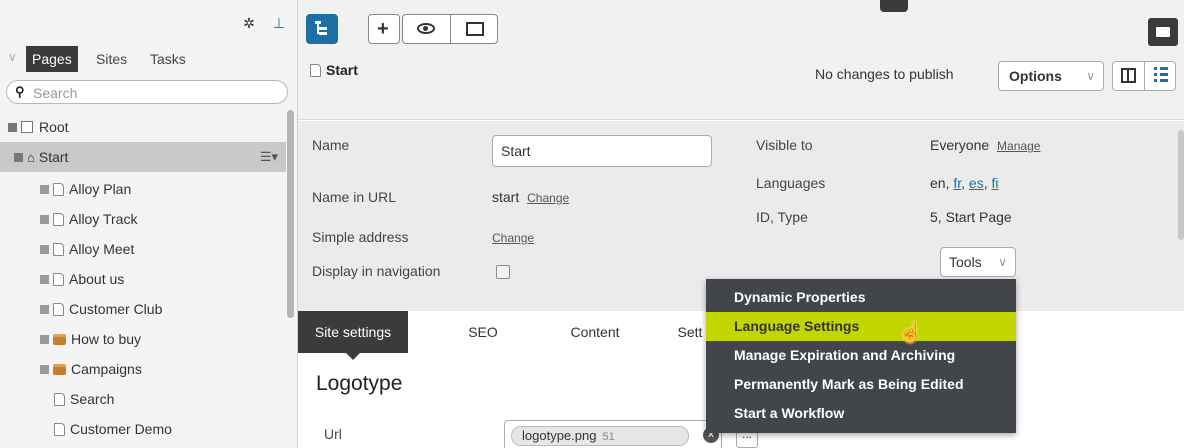  I want to click on eye-icon, so click(426, 28).